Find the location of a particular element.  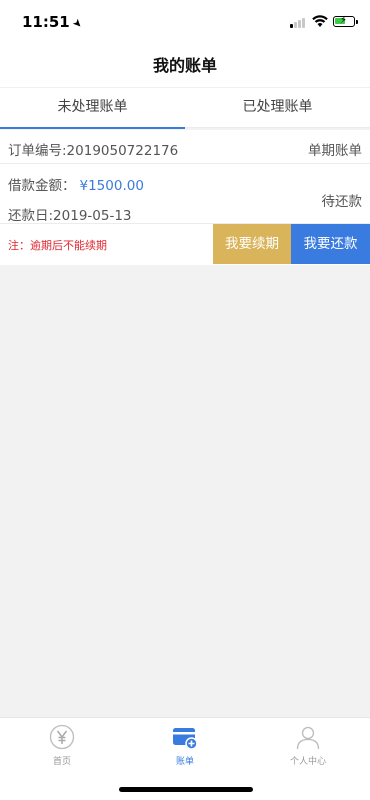

overdue-note: 注：逾期后不能续期 is located at coordinates (57, 245).